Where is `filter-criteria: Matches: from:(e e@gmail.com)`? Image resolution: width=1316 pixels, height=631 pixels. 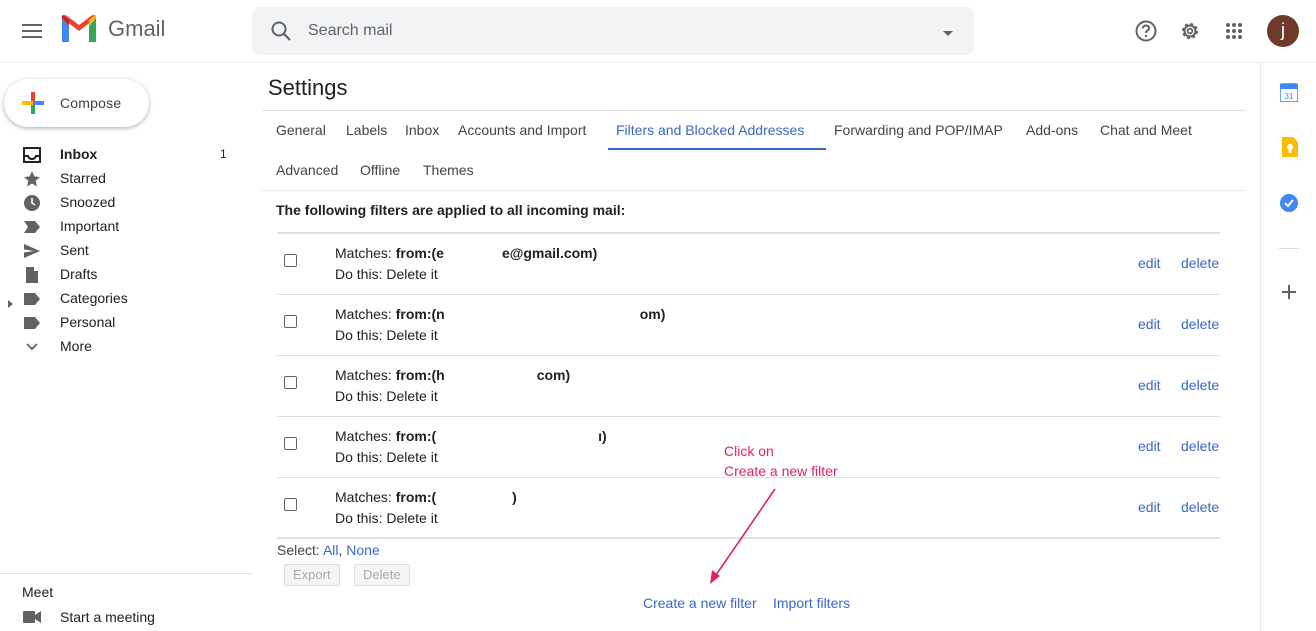 filter-criteria: Matches: from:(e e@gmail.com) is located at coordinates (466, 253).